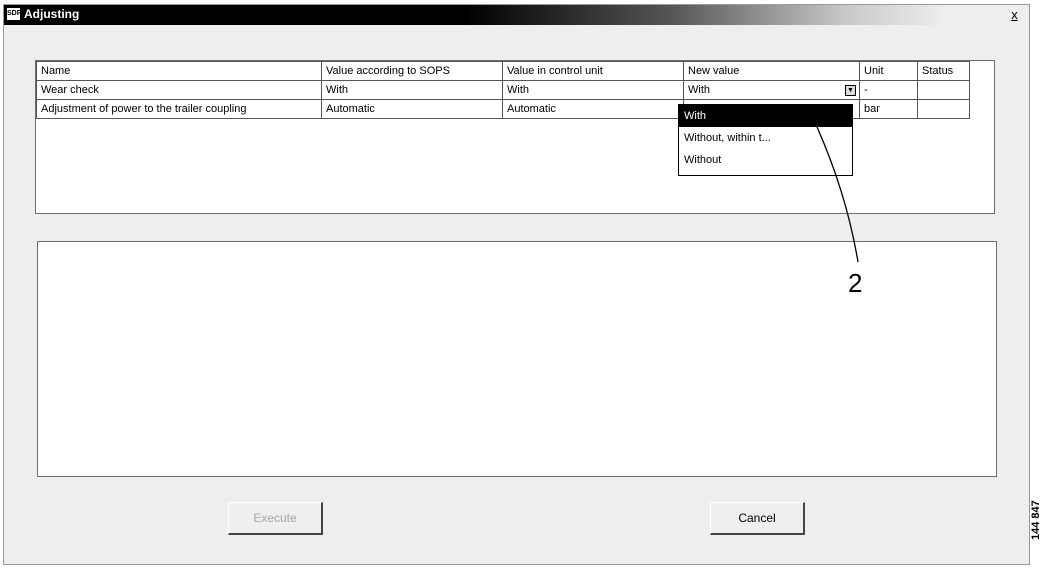 This screenshot has height=571, width=1043. I want to click on column-header-status: Status, so click(943, 71).